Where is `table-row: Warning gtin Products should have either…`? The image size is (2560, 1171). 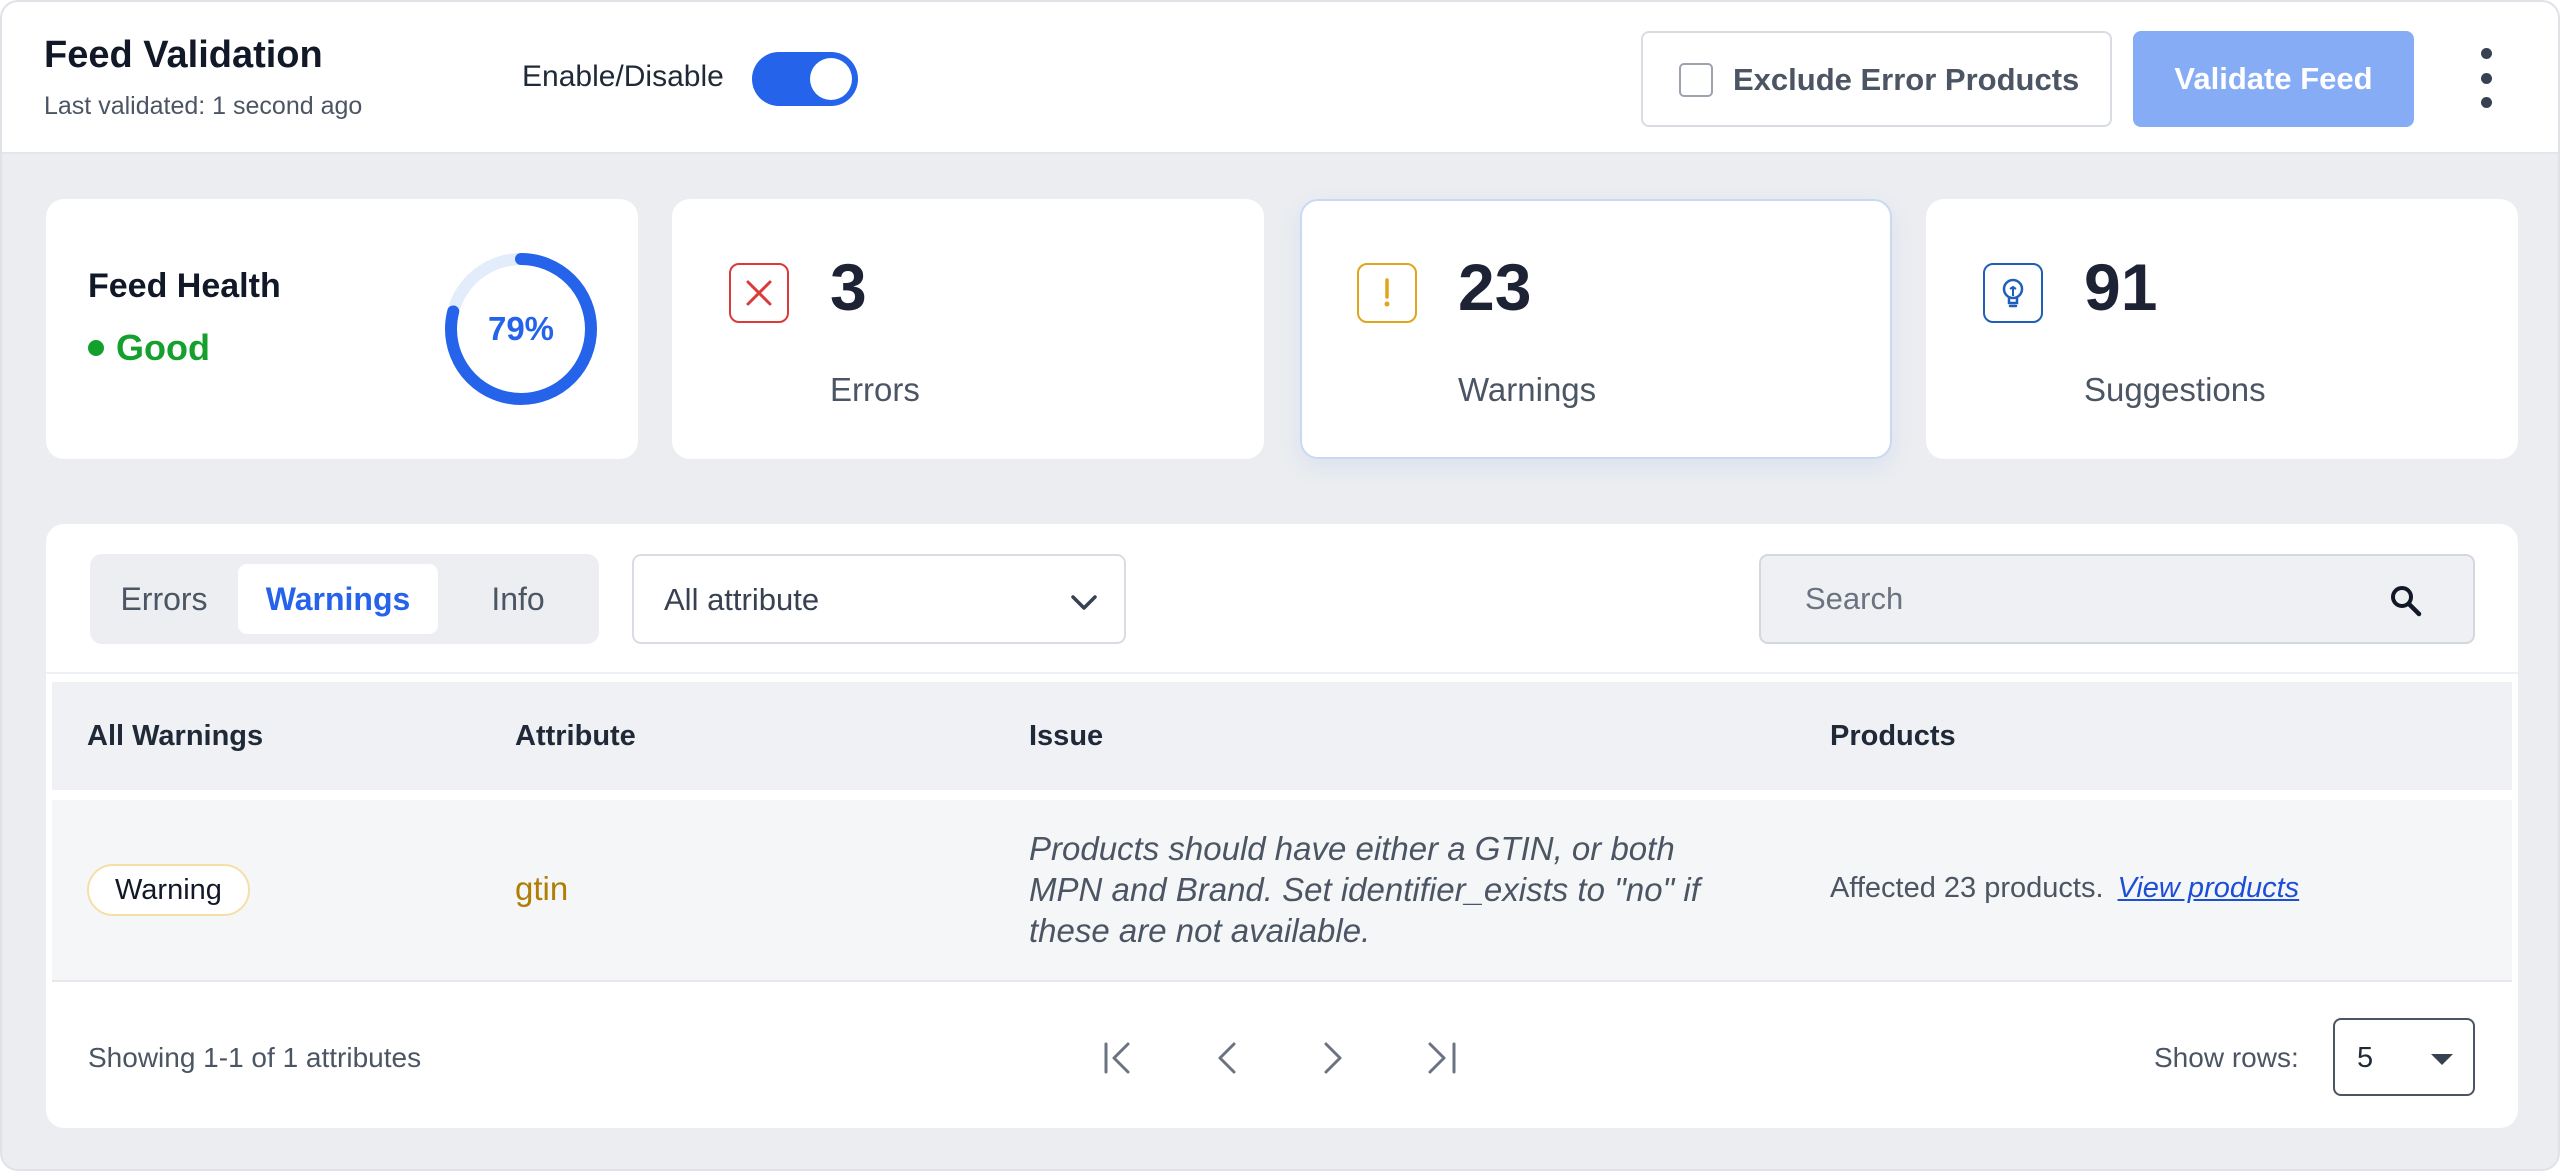 table-row: Warning gtin Products should have either… is located at coordinates (1282, 891).